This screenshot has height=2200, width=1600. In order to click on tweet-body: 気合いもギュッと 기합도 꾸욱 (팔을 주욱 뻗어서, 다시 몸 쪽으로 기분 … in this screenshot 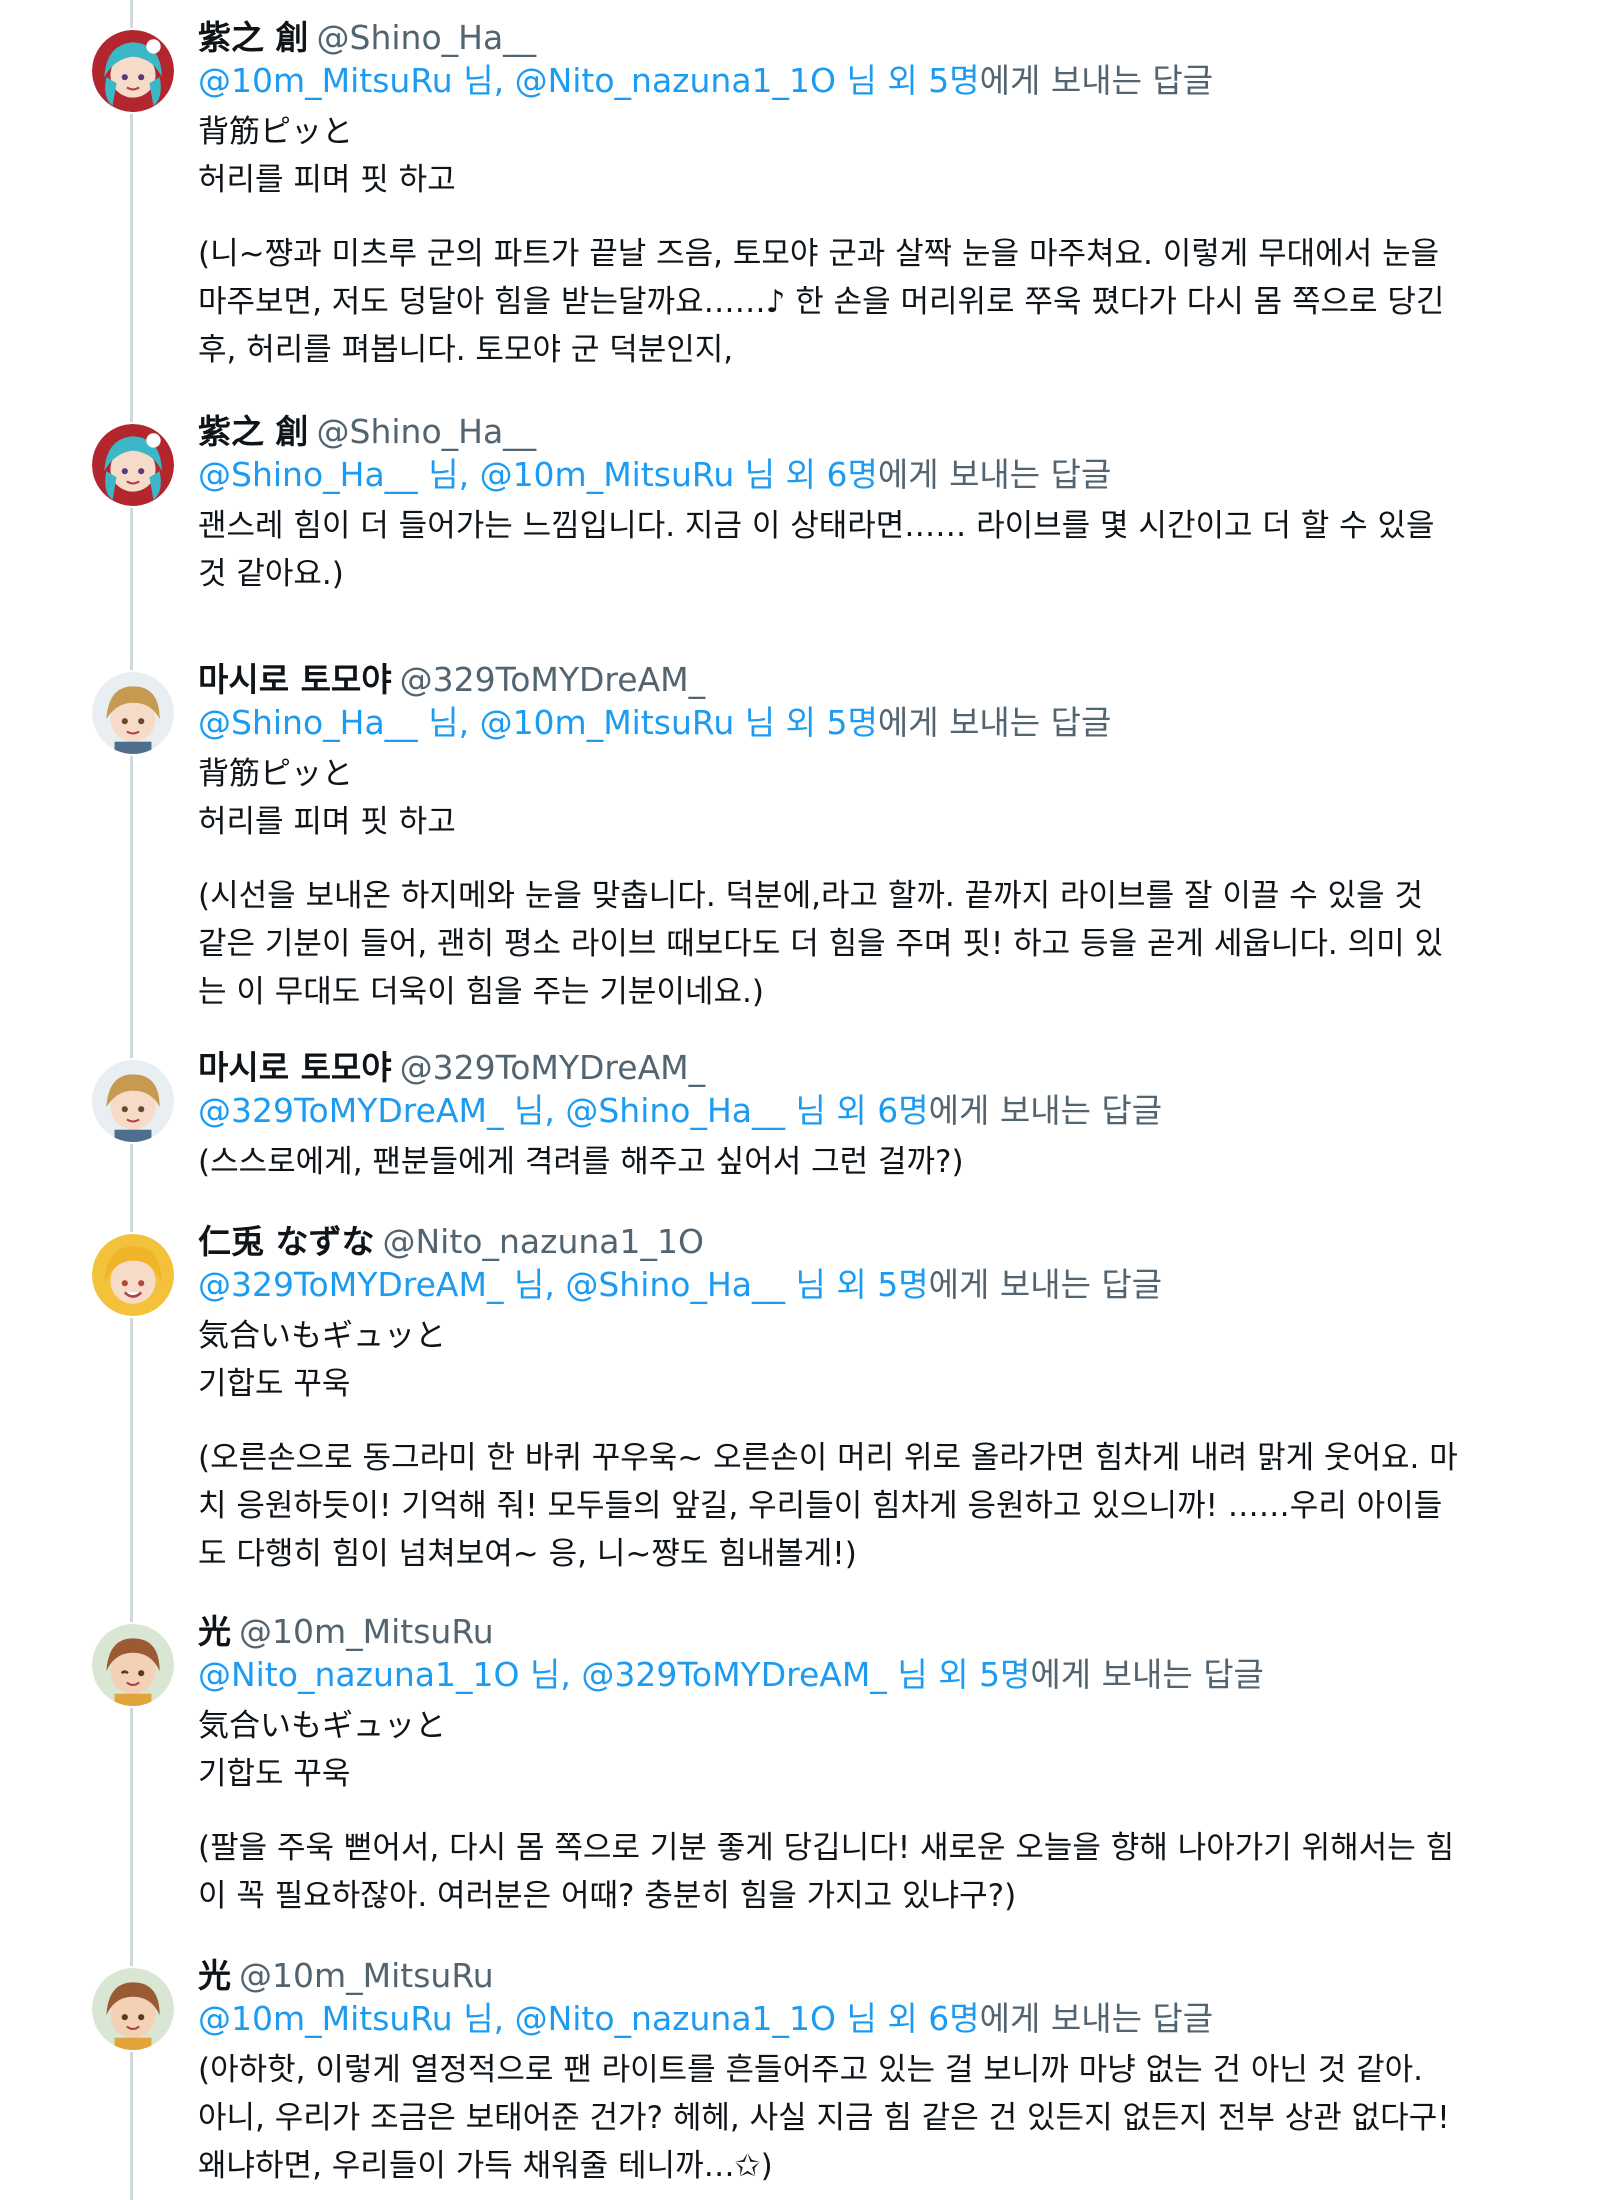, I will do `click(829, 1811)`.